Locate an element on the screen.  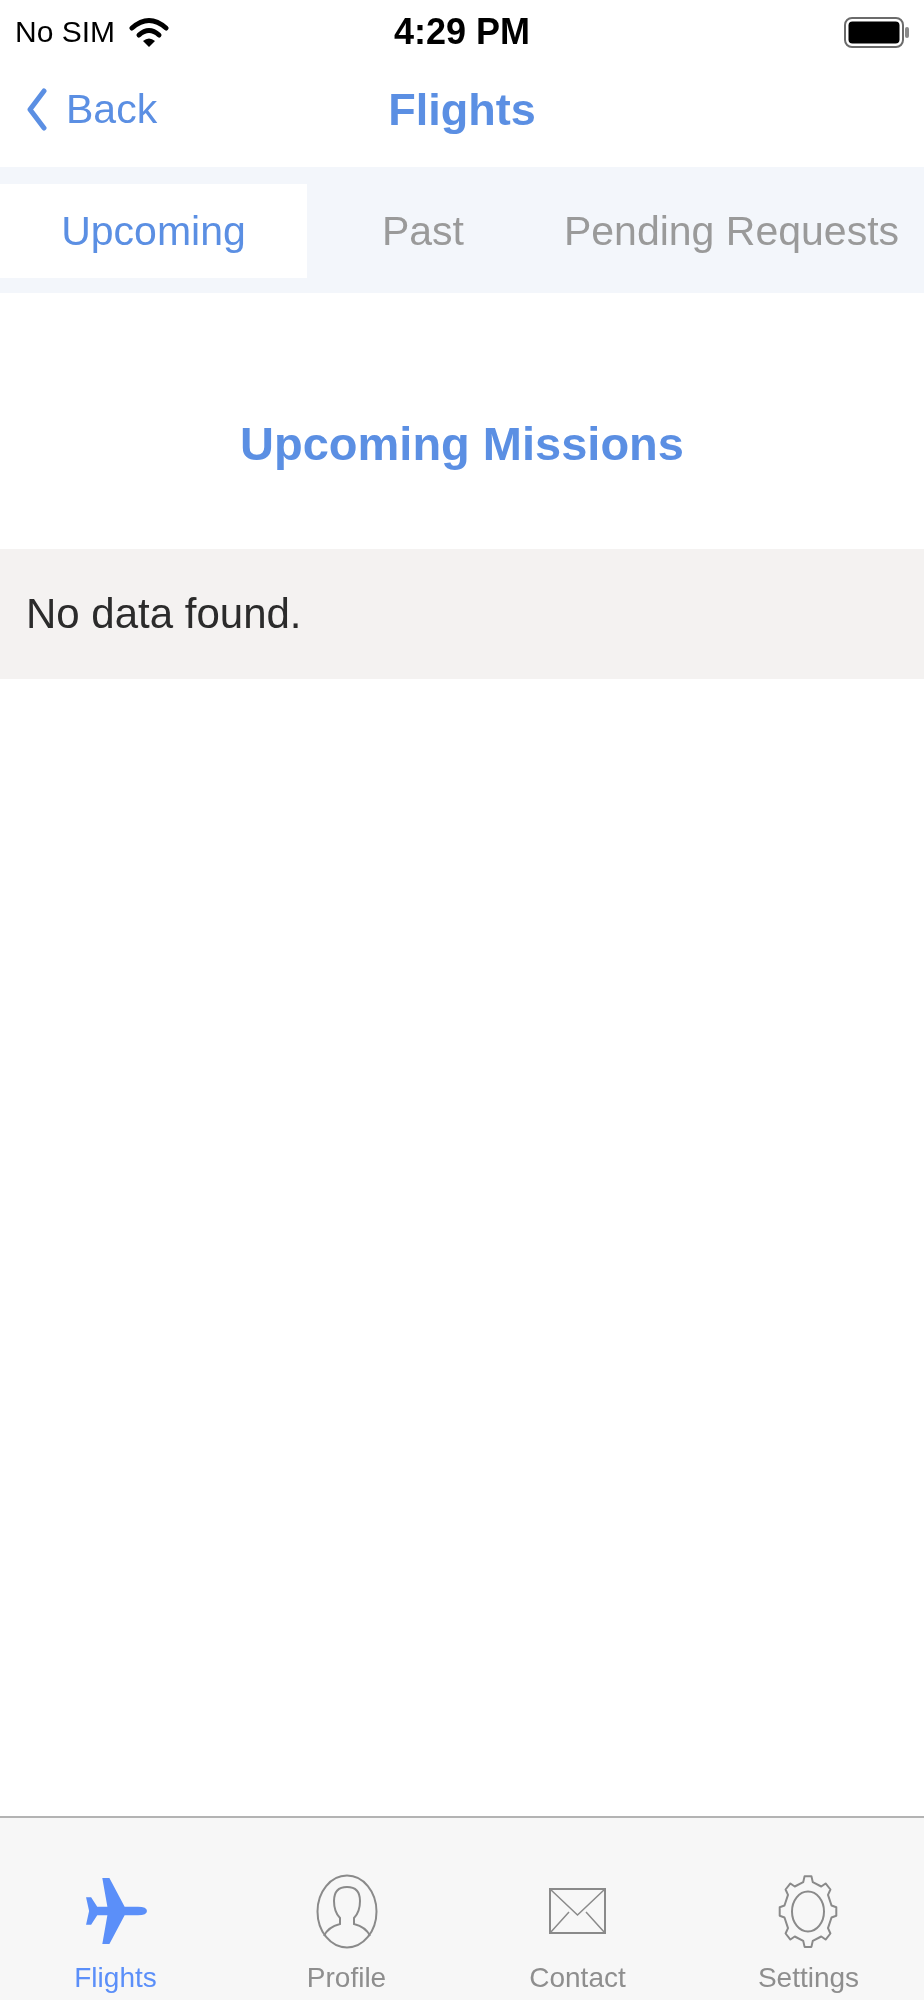
nav-title: Flights is located at coordinates (462, 109).